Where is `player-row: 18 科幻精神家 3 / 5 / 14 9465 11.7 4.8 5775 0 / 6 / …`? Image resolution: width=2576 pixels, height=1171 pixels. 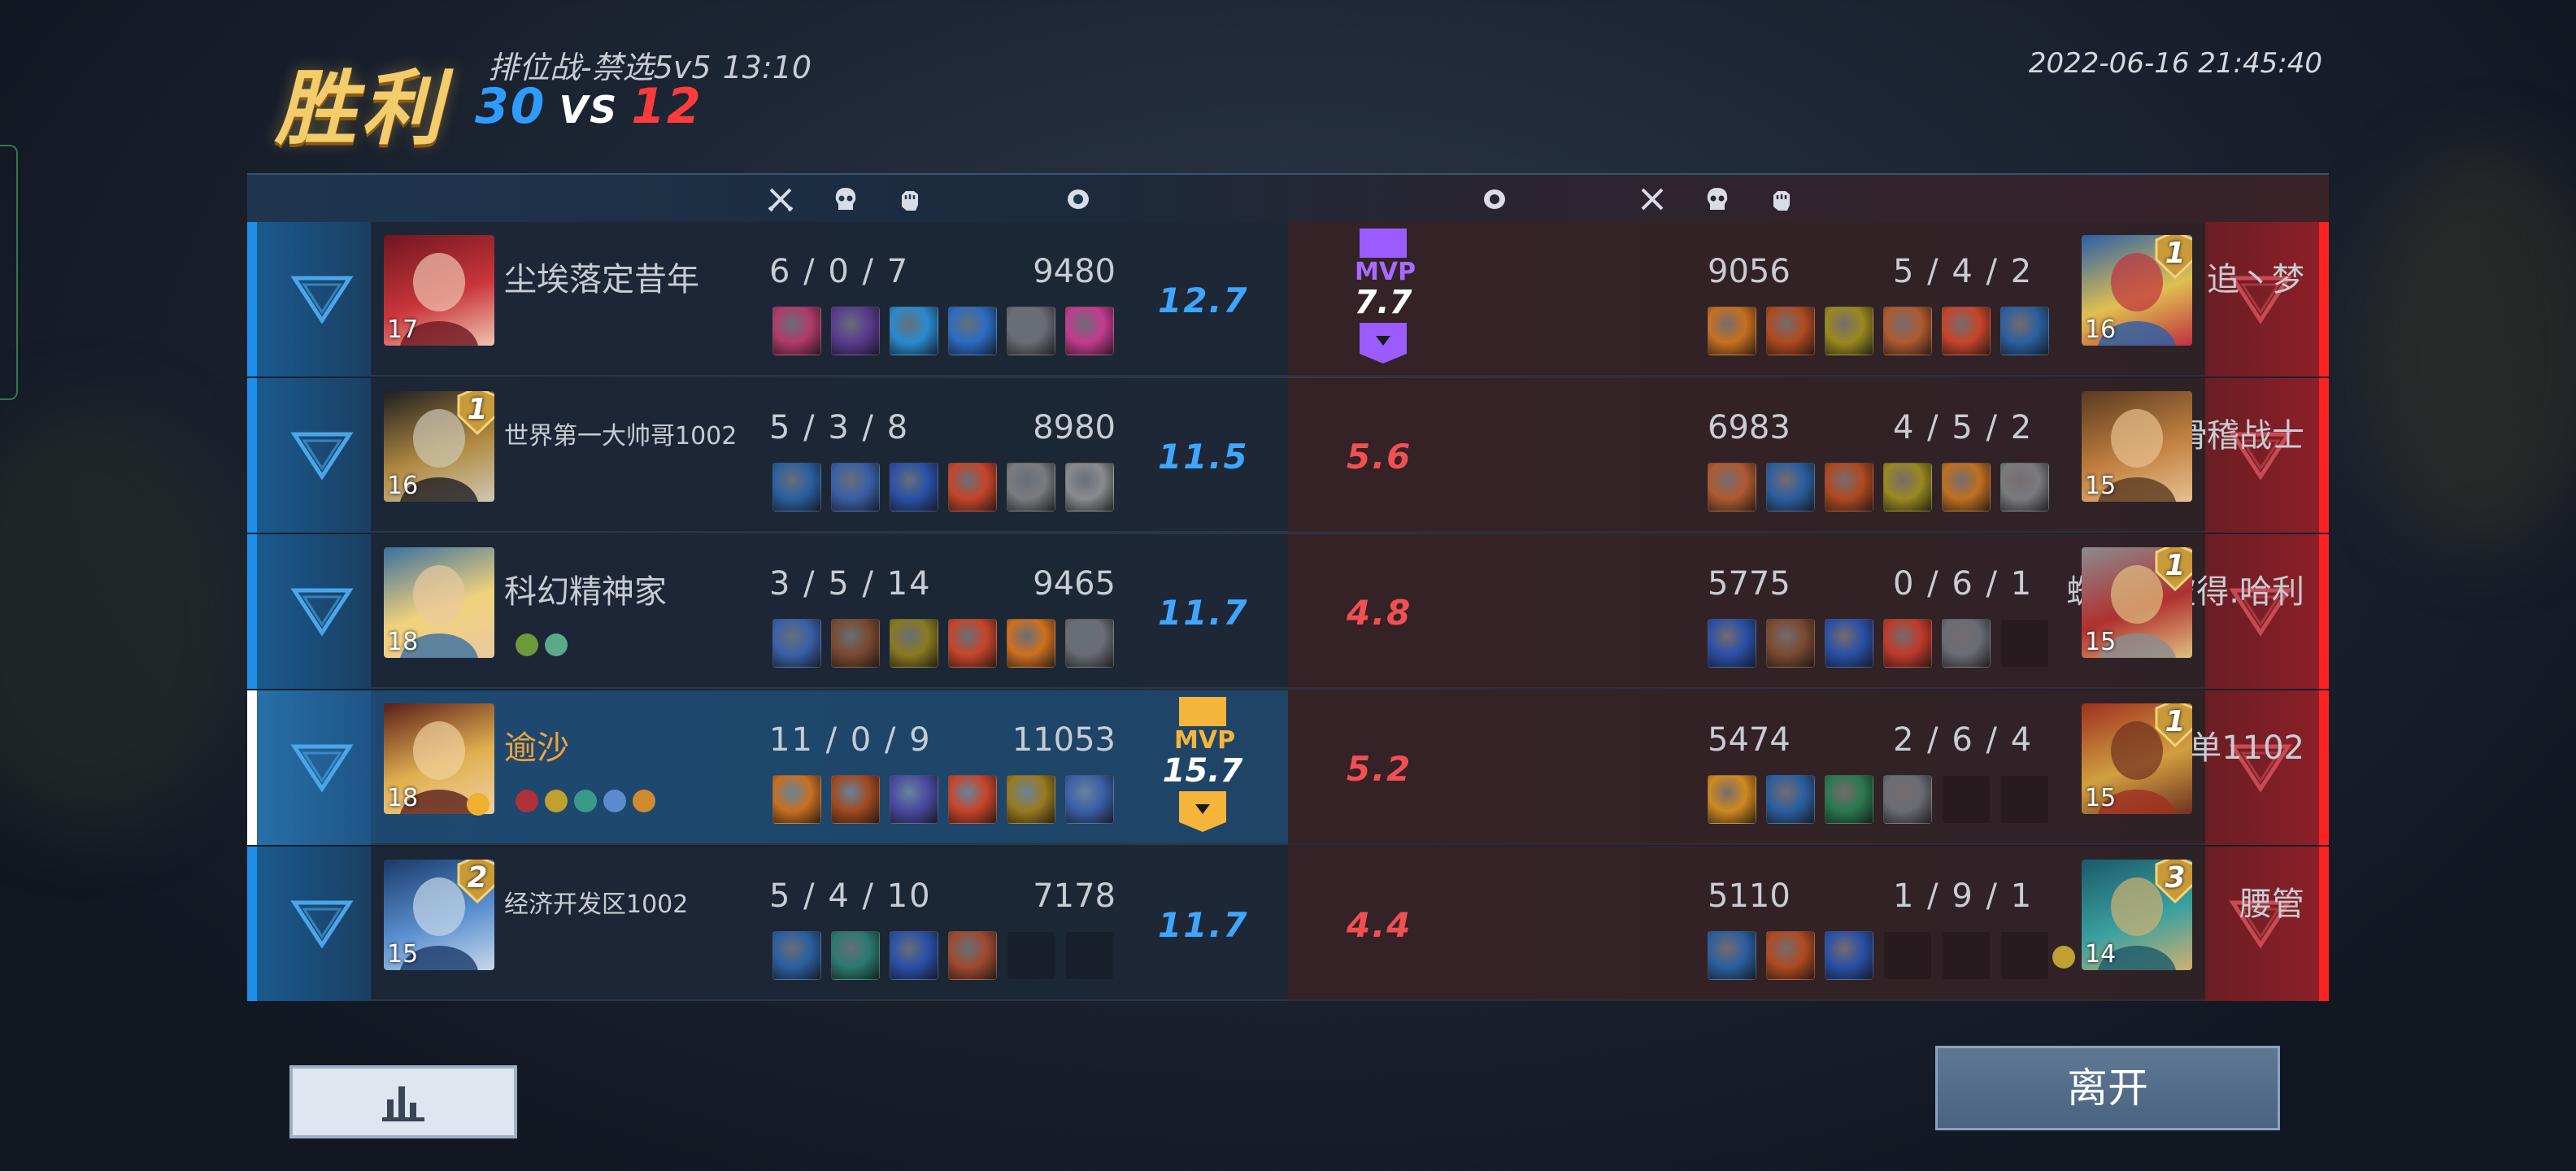
player-row: 18 科幻精神家 3 / 5 / 14 9465 11.7 4.8 5775 0 / 6 / … is located at coordinates (1288, 611).